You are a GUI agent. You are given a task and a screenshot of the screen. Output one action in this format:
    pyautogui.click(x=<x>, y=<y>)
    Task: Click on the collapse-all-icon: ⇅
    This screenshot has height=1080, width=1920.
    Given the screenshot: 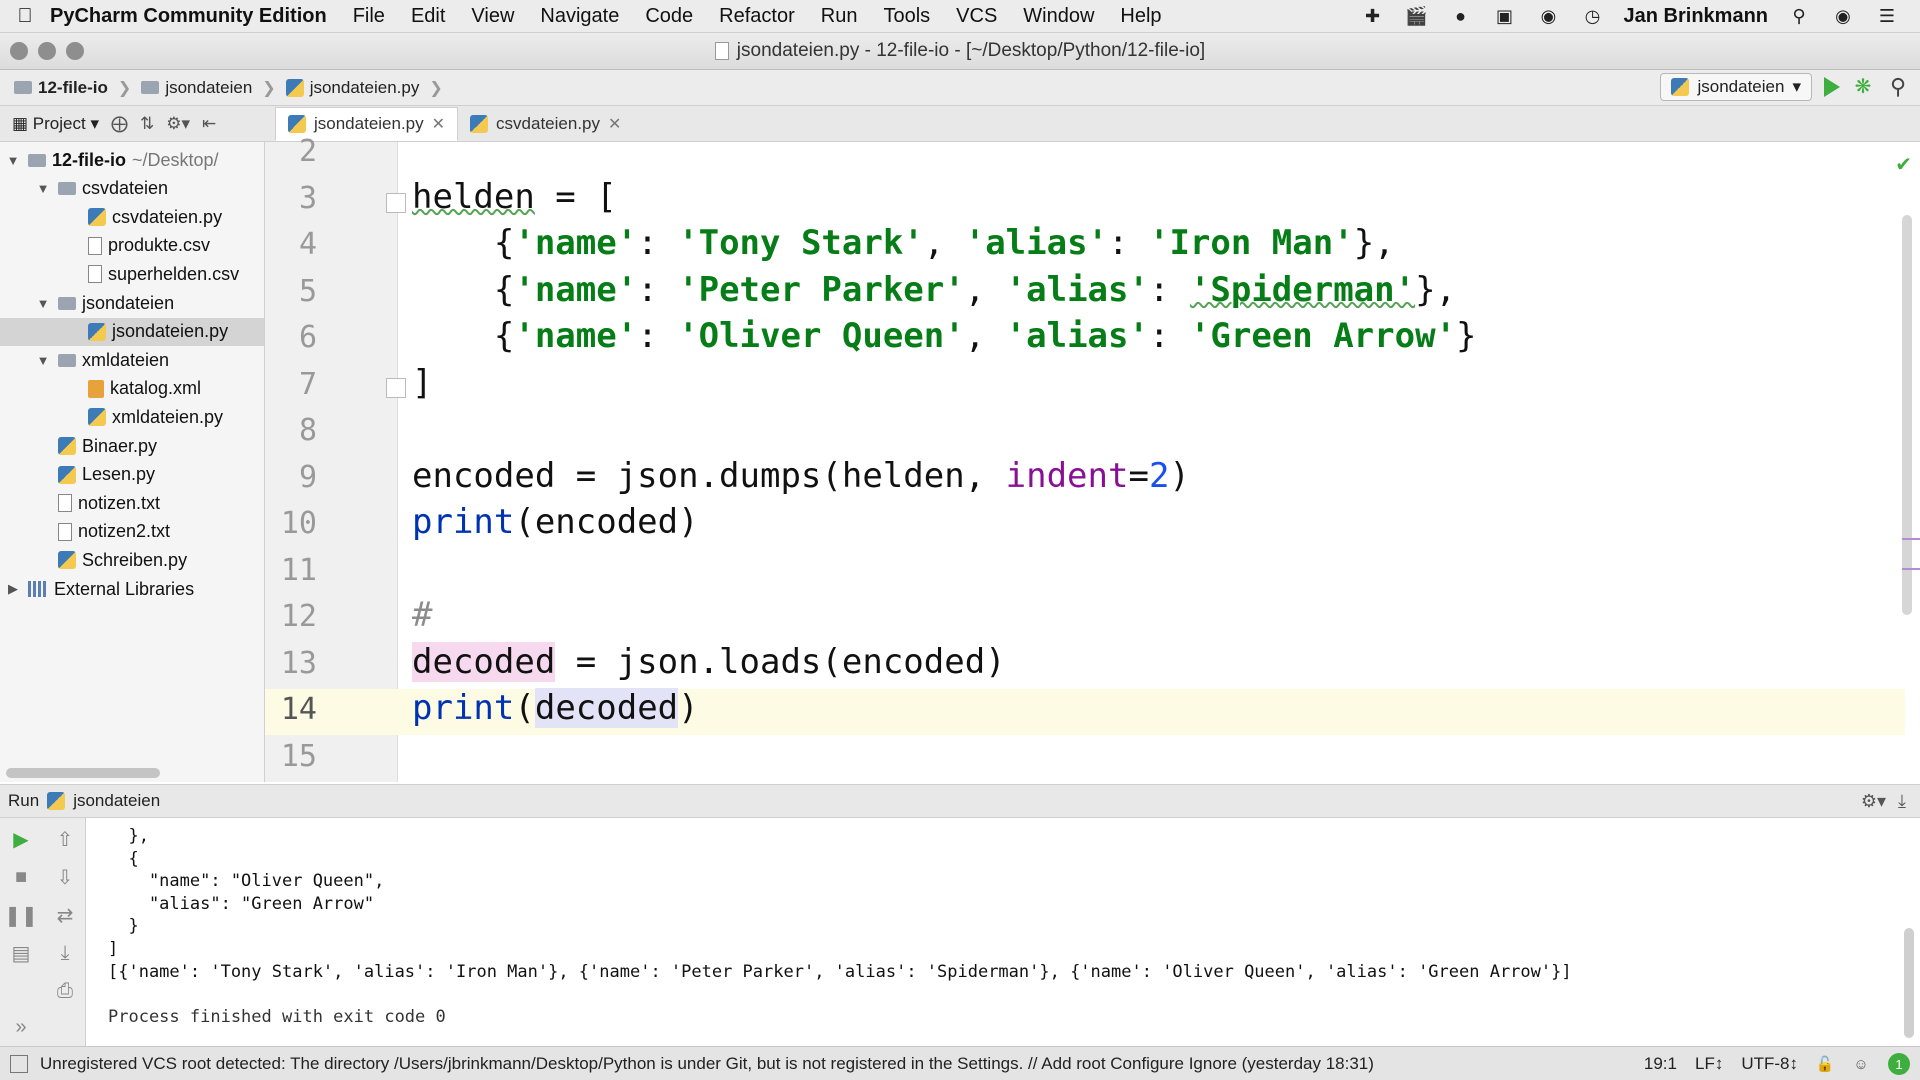 What is the action you would take?
    pyautogui.click(x=147, y=124)
    